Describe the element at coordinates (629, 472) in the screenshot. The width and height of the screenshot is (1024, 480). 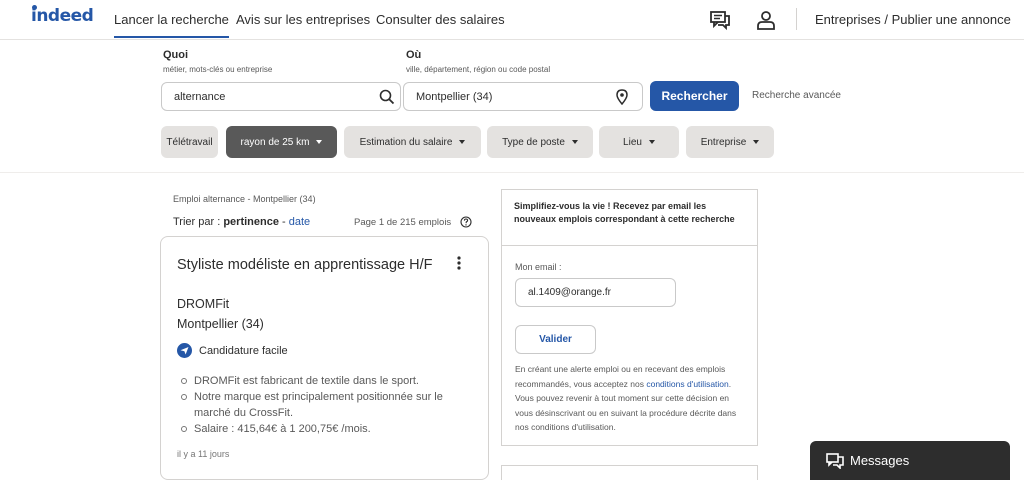
I see `second-panel` at that location.